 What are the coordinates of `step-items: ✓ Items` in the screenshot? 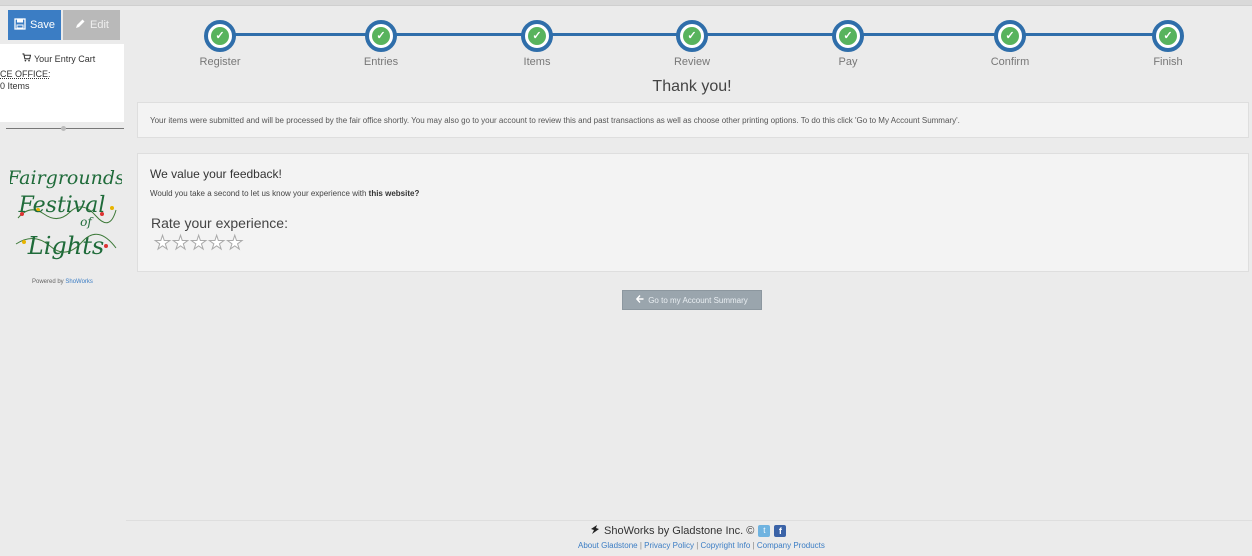 It's located at (537, 44).